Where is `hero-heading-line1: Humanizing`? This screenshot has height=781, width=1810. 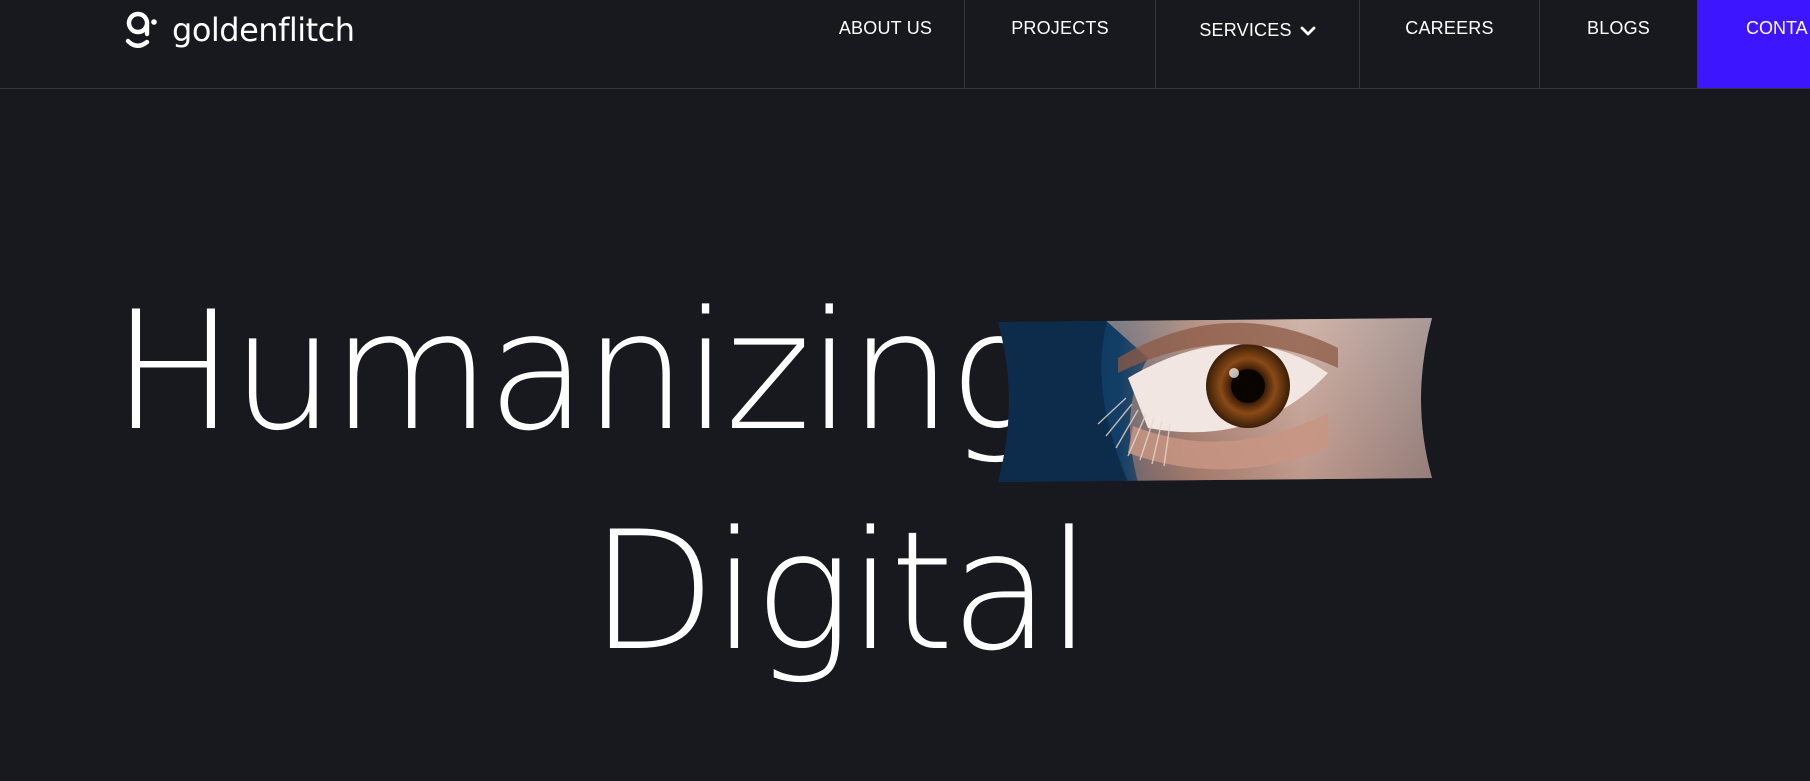
hero-heading-line1: Humanizing is located at coordinates (579, 371).